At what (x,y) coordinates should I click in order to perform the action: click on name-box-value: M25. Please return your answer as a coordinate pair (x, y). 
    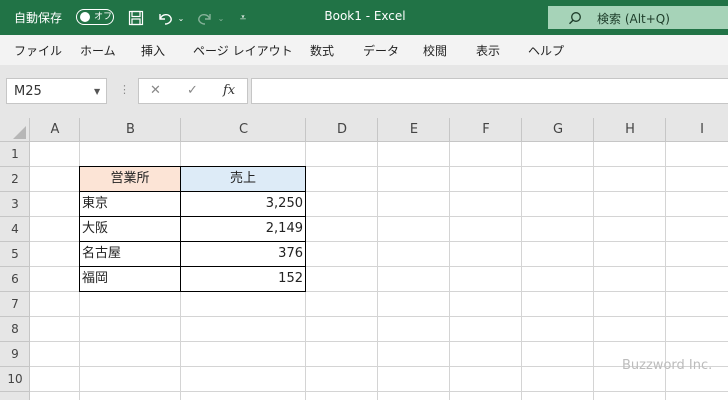
    Looking at the image, I should click on (28, 91).